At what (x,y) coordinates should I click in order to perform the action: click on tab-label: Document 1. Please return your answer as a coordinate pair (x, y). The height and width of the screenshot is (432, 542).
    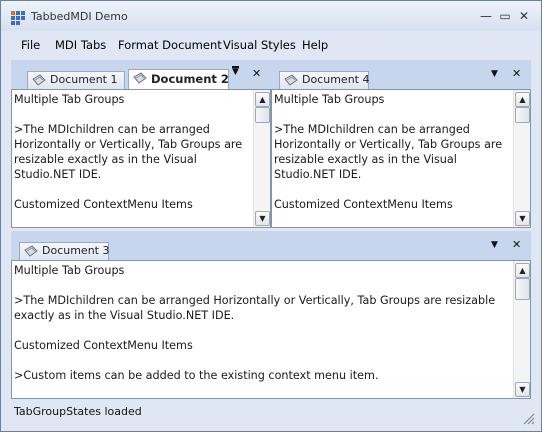
    Looking at the image, I should click on (84, 79).